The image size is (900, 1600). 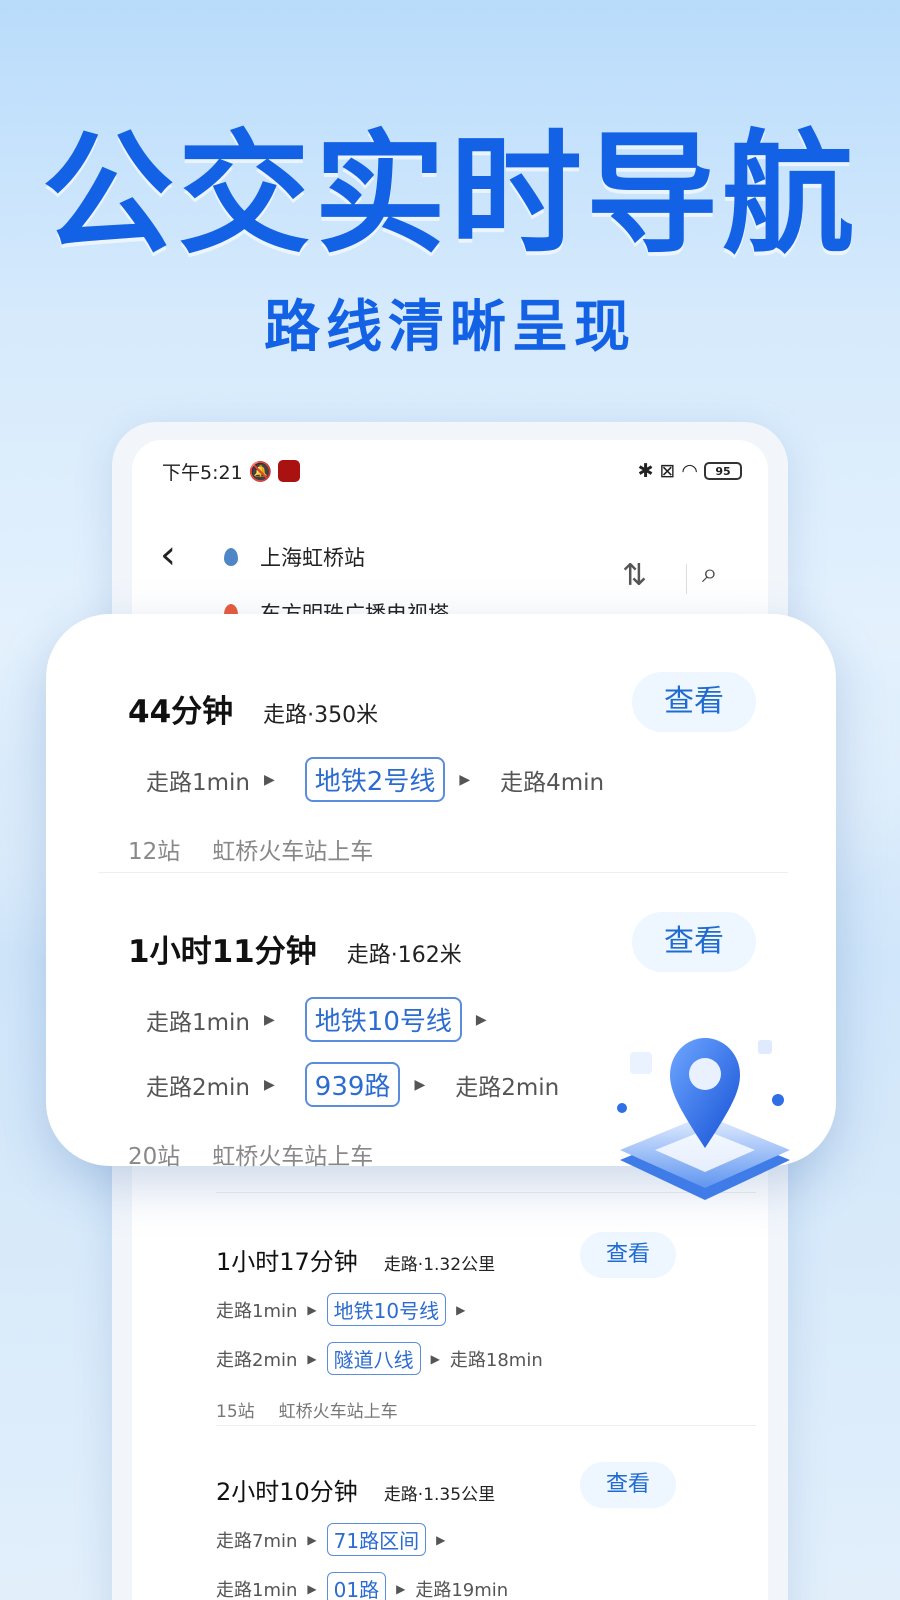 I want to click on option-duration: 1小时11分钟, so click(x=222, y=952).